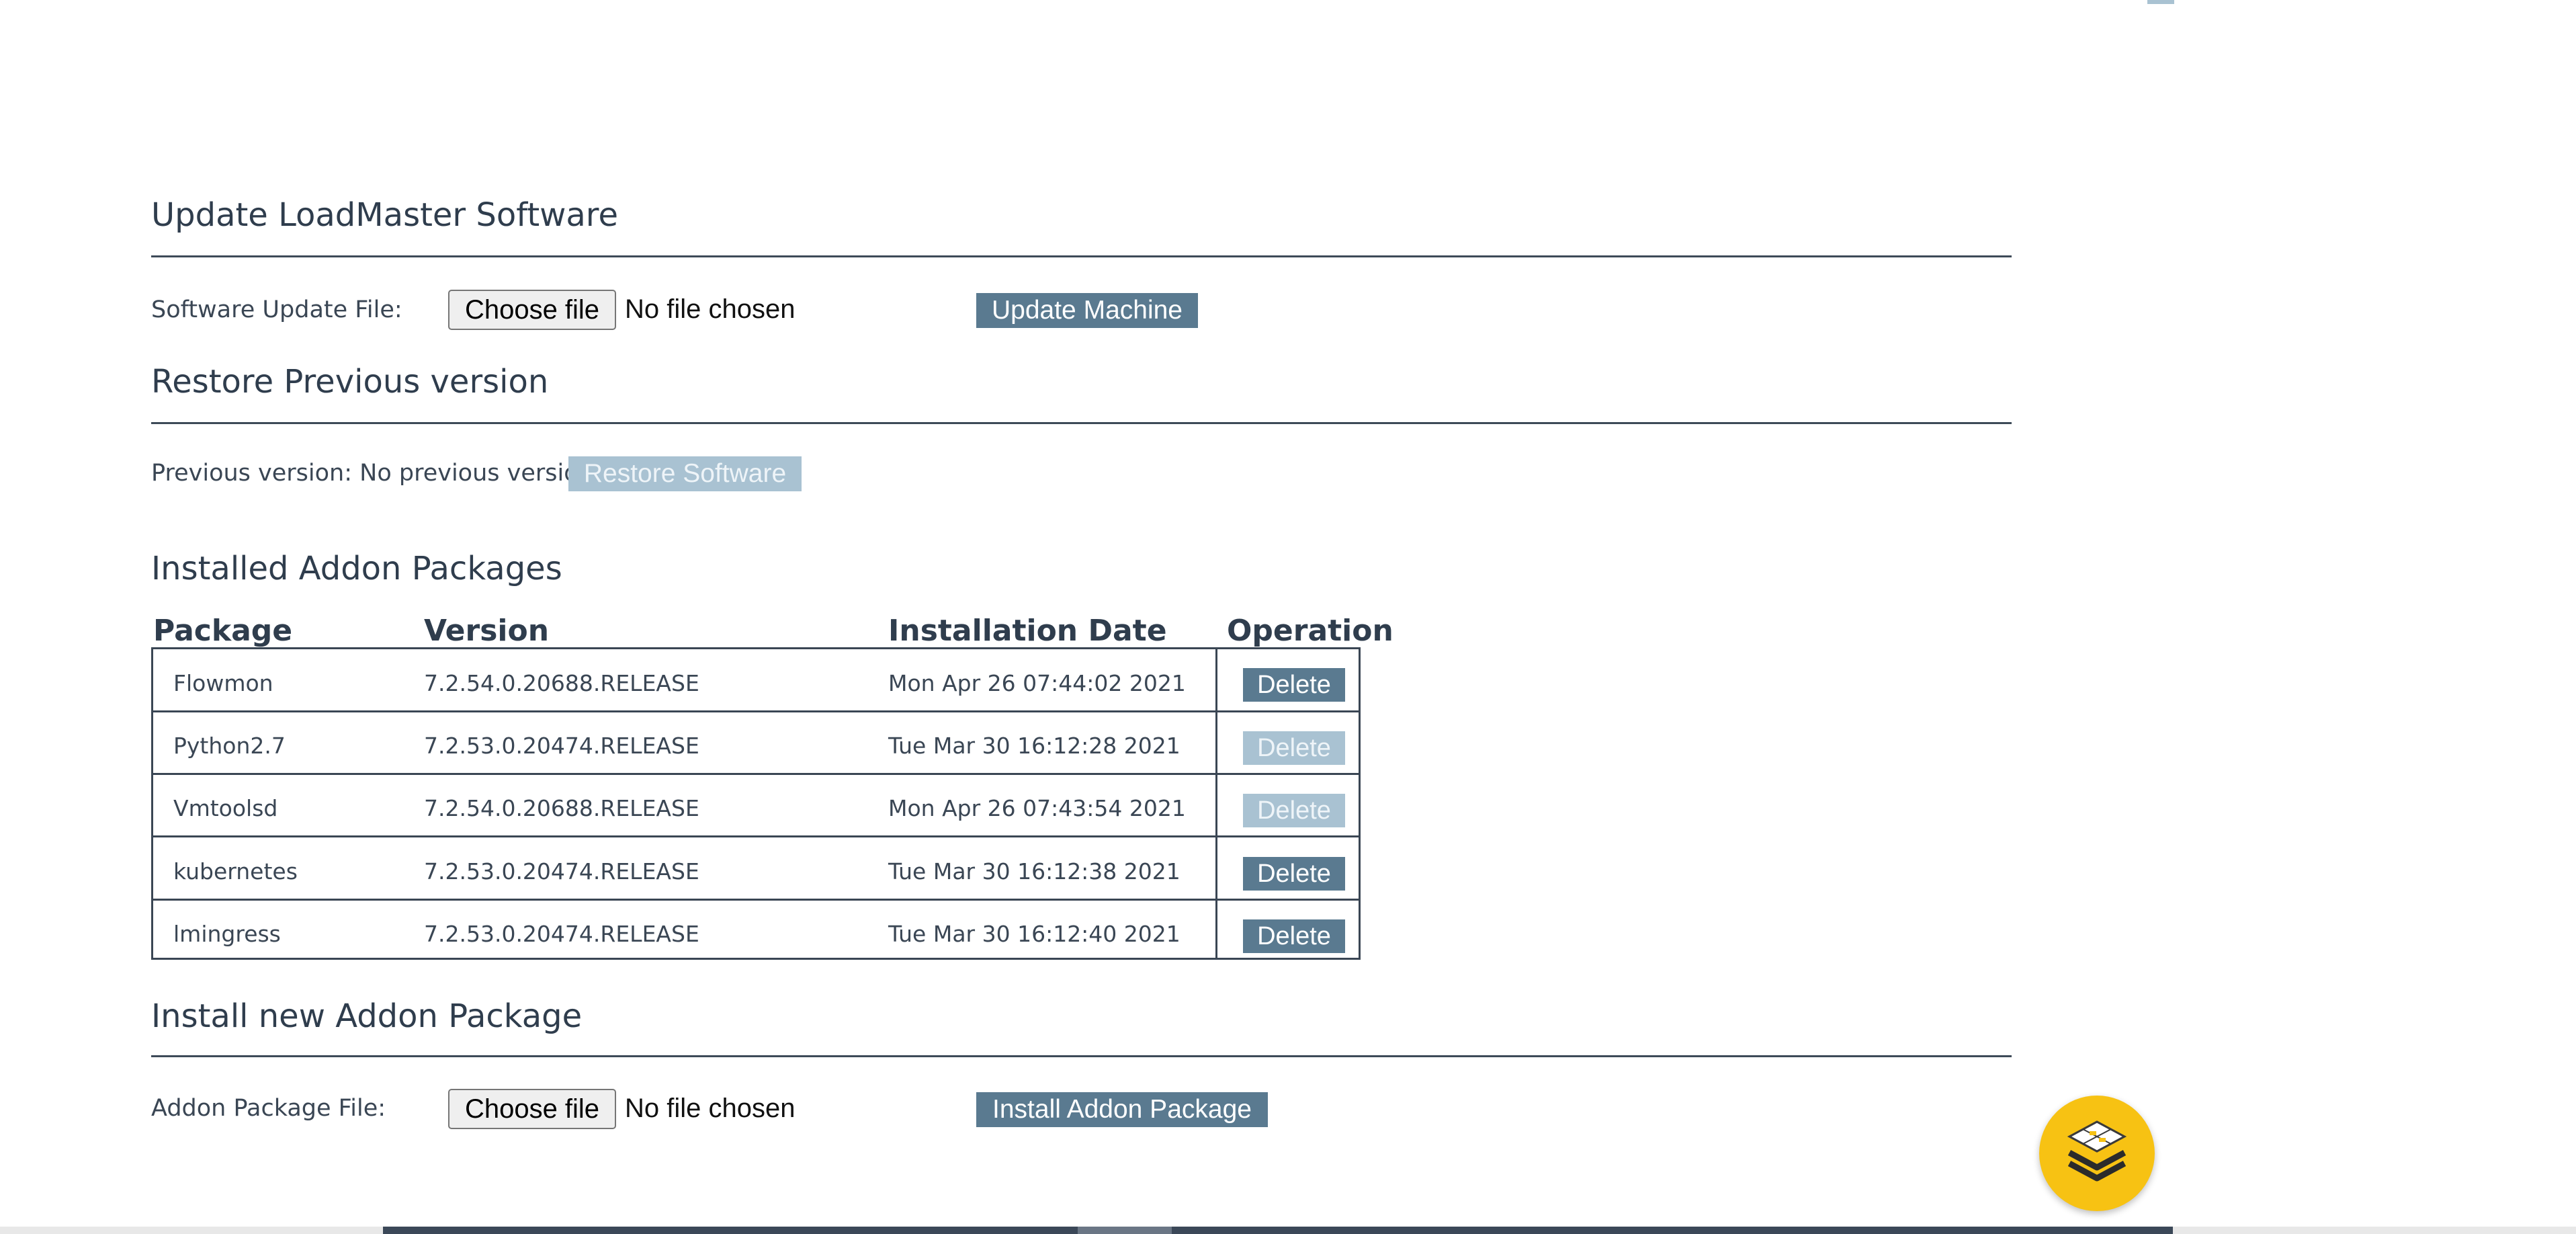  What do you see at coordinates (385, 215) in the screenshot?
I see `update-software-title: Update LoadMaster Software` at bounding box center [385, 215].